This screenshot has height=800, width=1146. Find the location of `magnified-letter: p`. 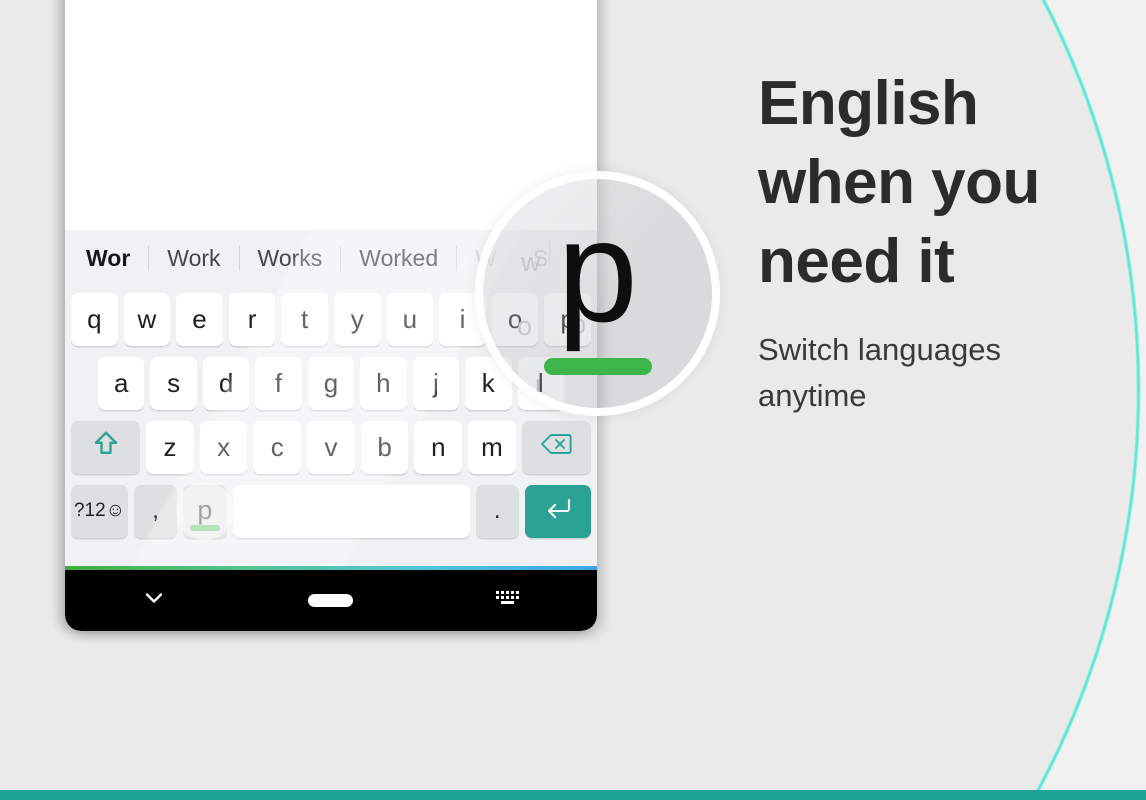

magnified-letter: p is located at coordinates (597, 270).